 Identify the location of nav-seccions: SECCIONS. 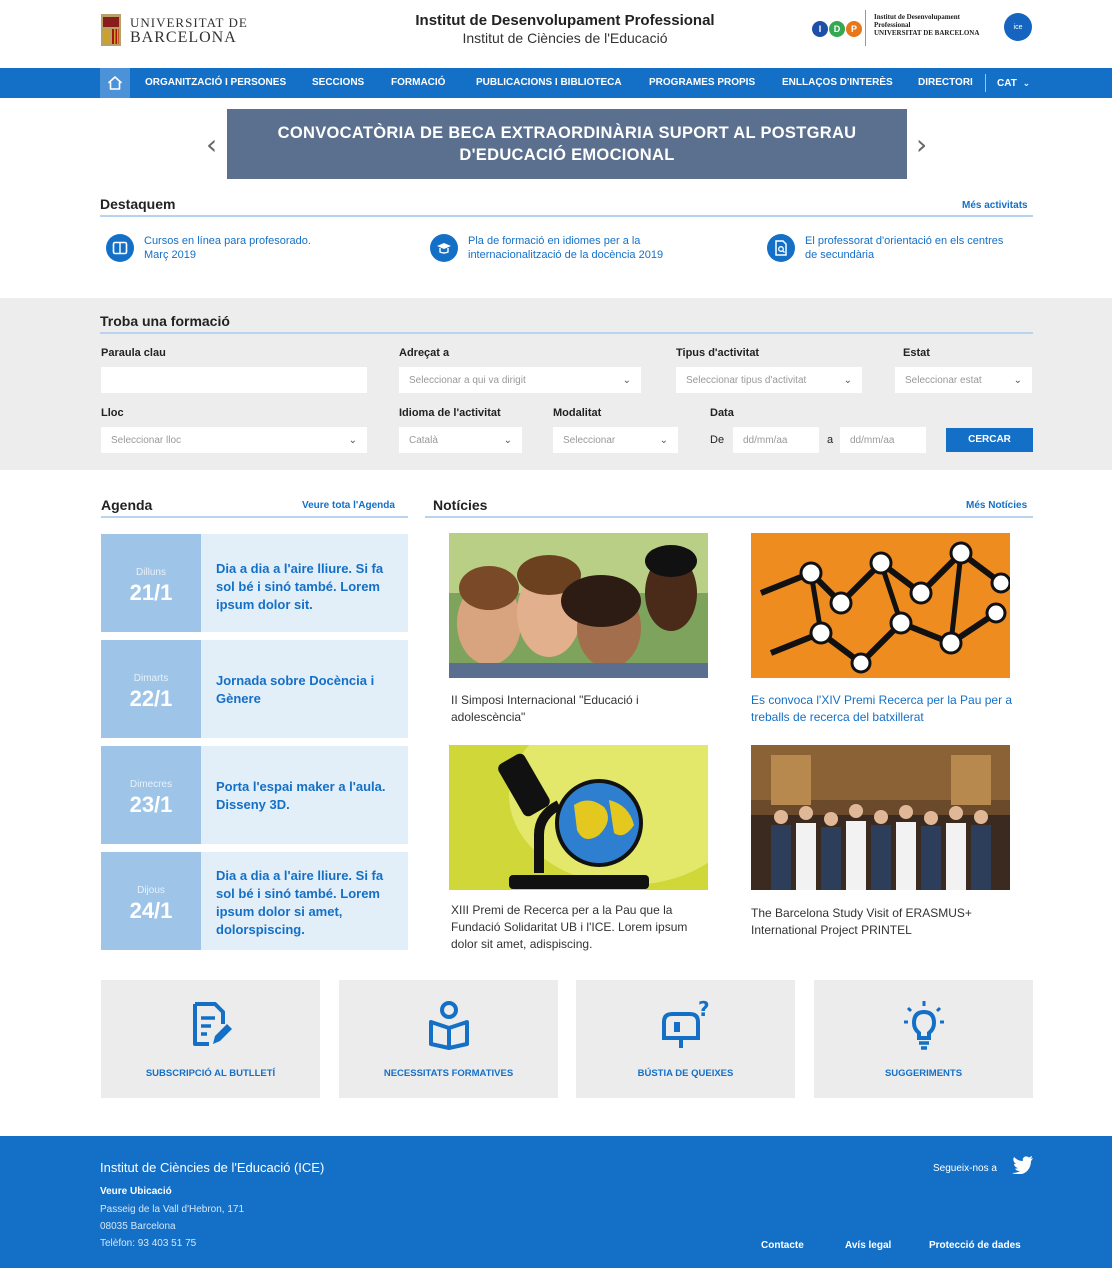
(338, 83).